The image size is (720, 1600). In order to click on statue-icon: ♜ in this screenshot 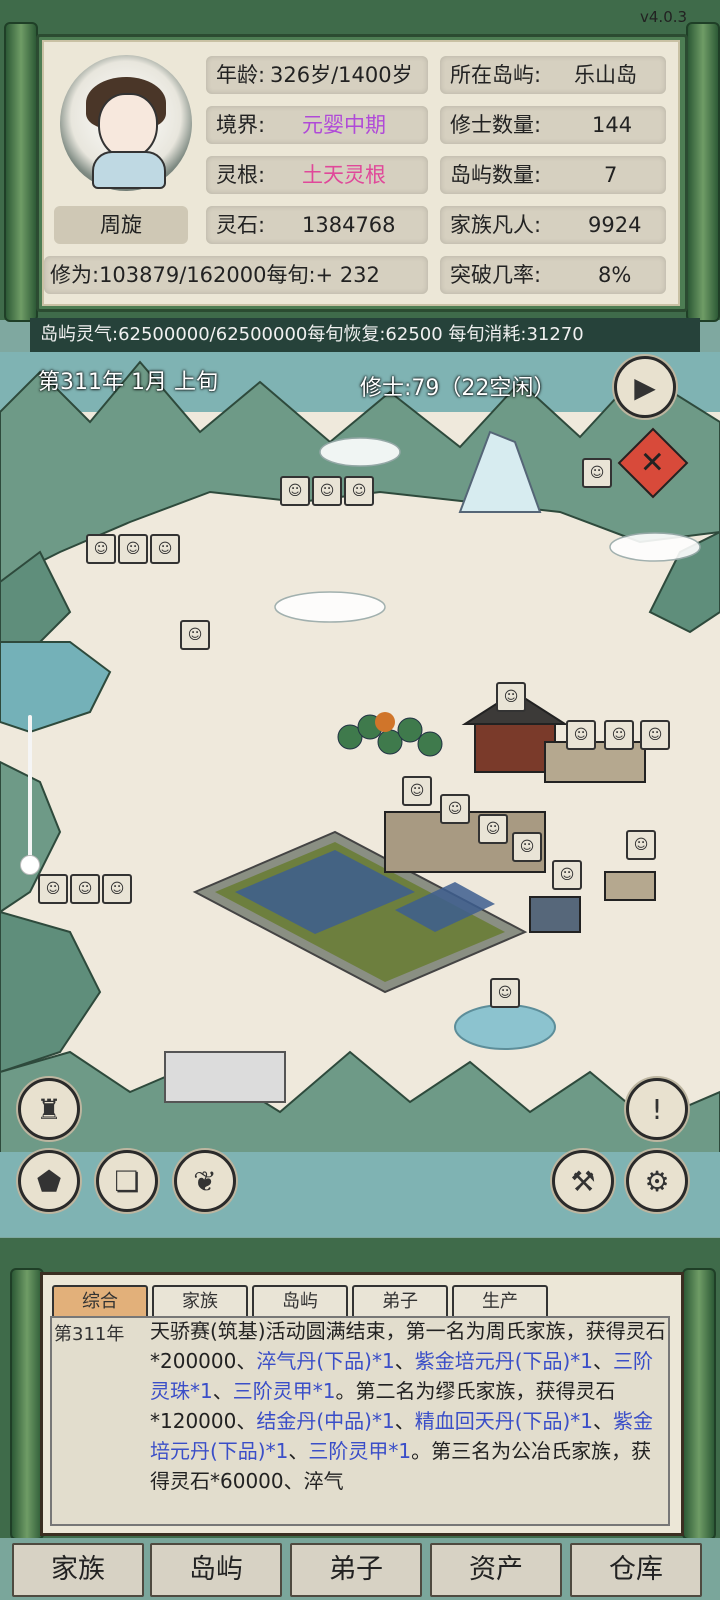, I will do `click(49, 1109)`.